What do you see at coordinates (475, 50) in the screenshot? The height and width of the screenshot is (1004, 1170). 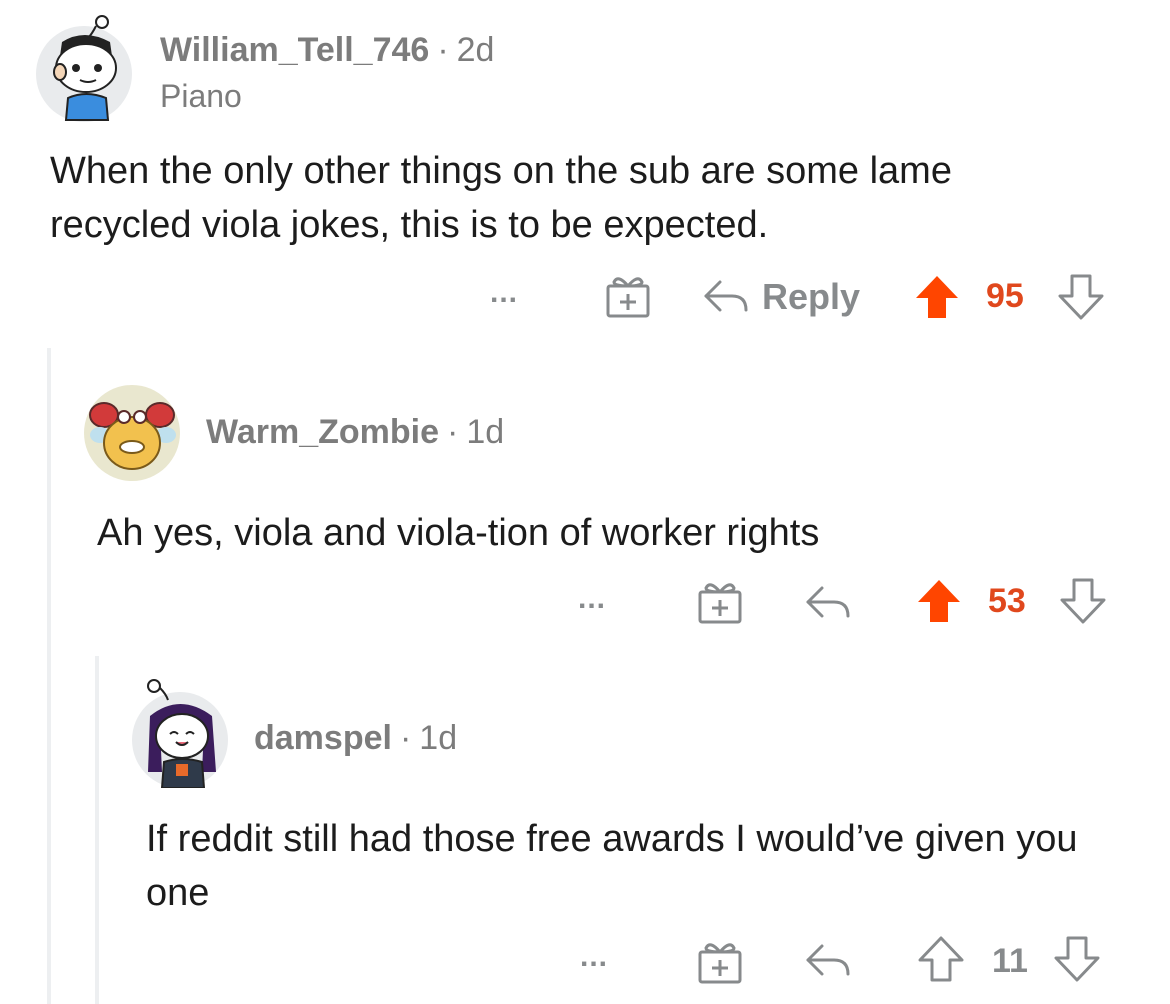 I see `timestamp: 2d` at bounding box center [475, 50].